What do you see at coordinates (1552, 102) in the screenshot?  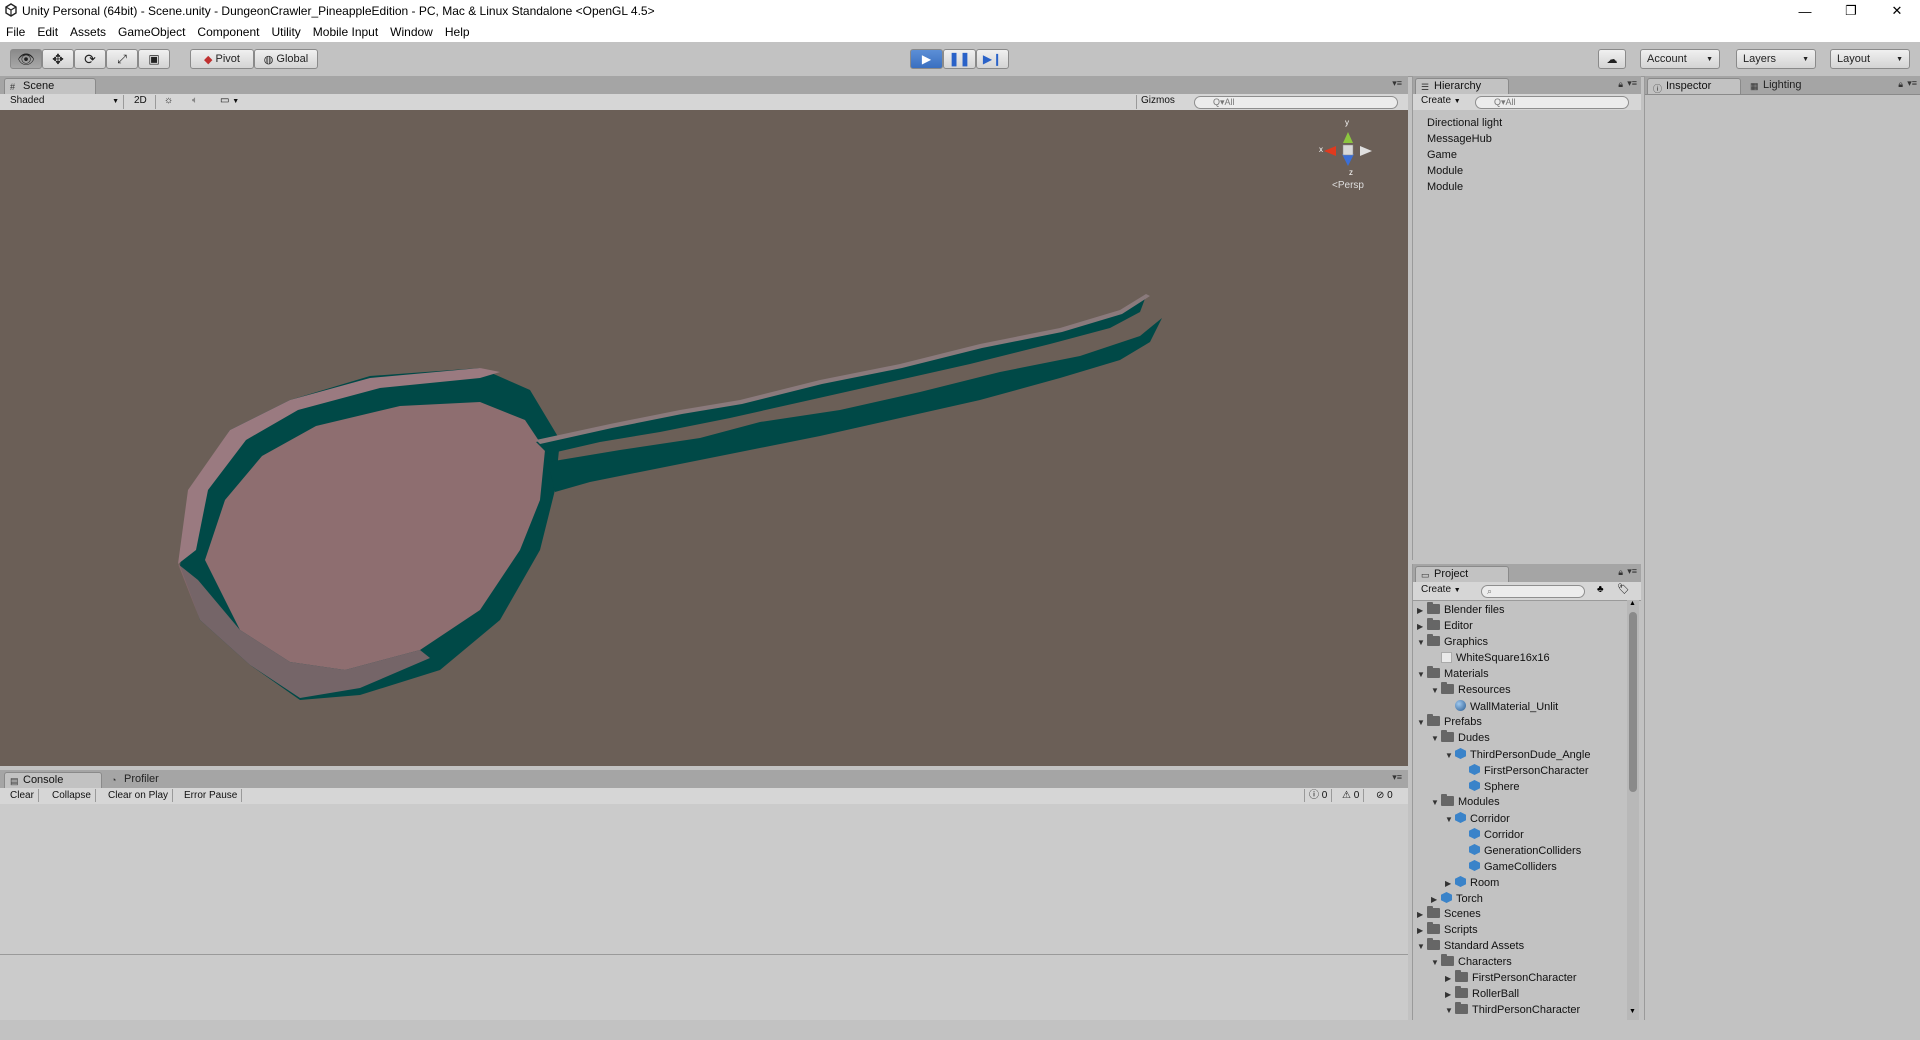 I see `hierarchy-search-input: Q▾All` at bounding box center [1552, 102].